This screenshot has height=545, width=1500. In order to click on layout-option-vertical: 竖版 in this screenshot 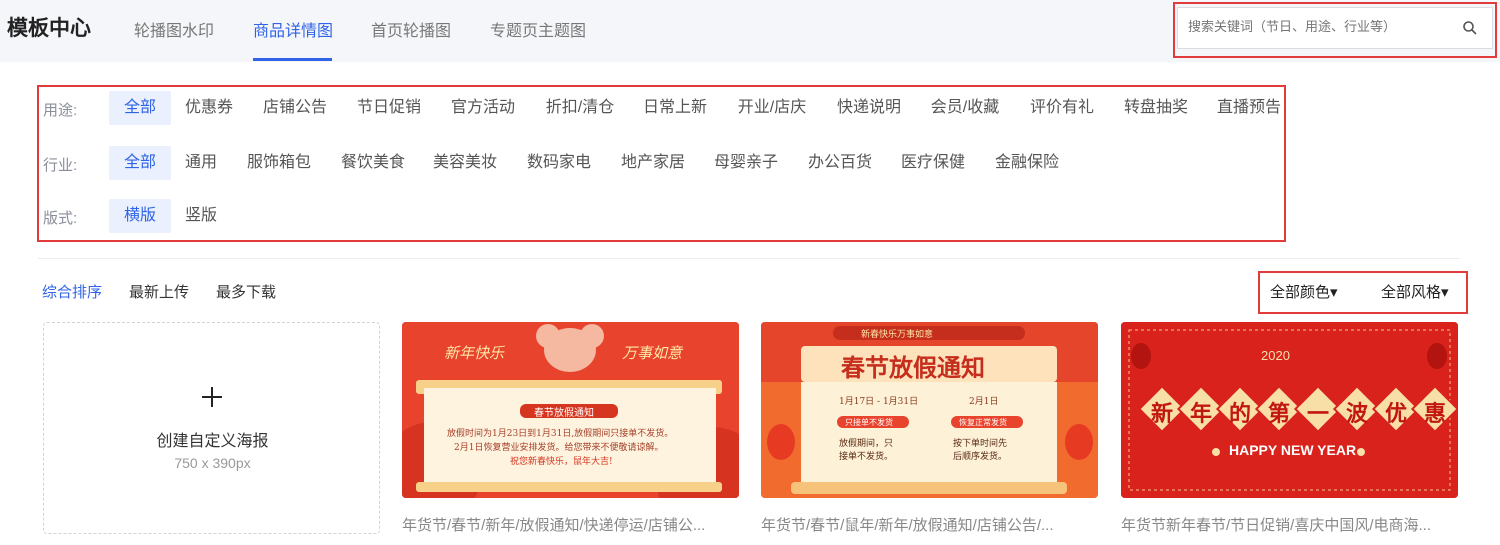, I will do `click(201, 216)`.